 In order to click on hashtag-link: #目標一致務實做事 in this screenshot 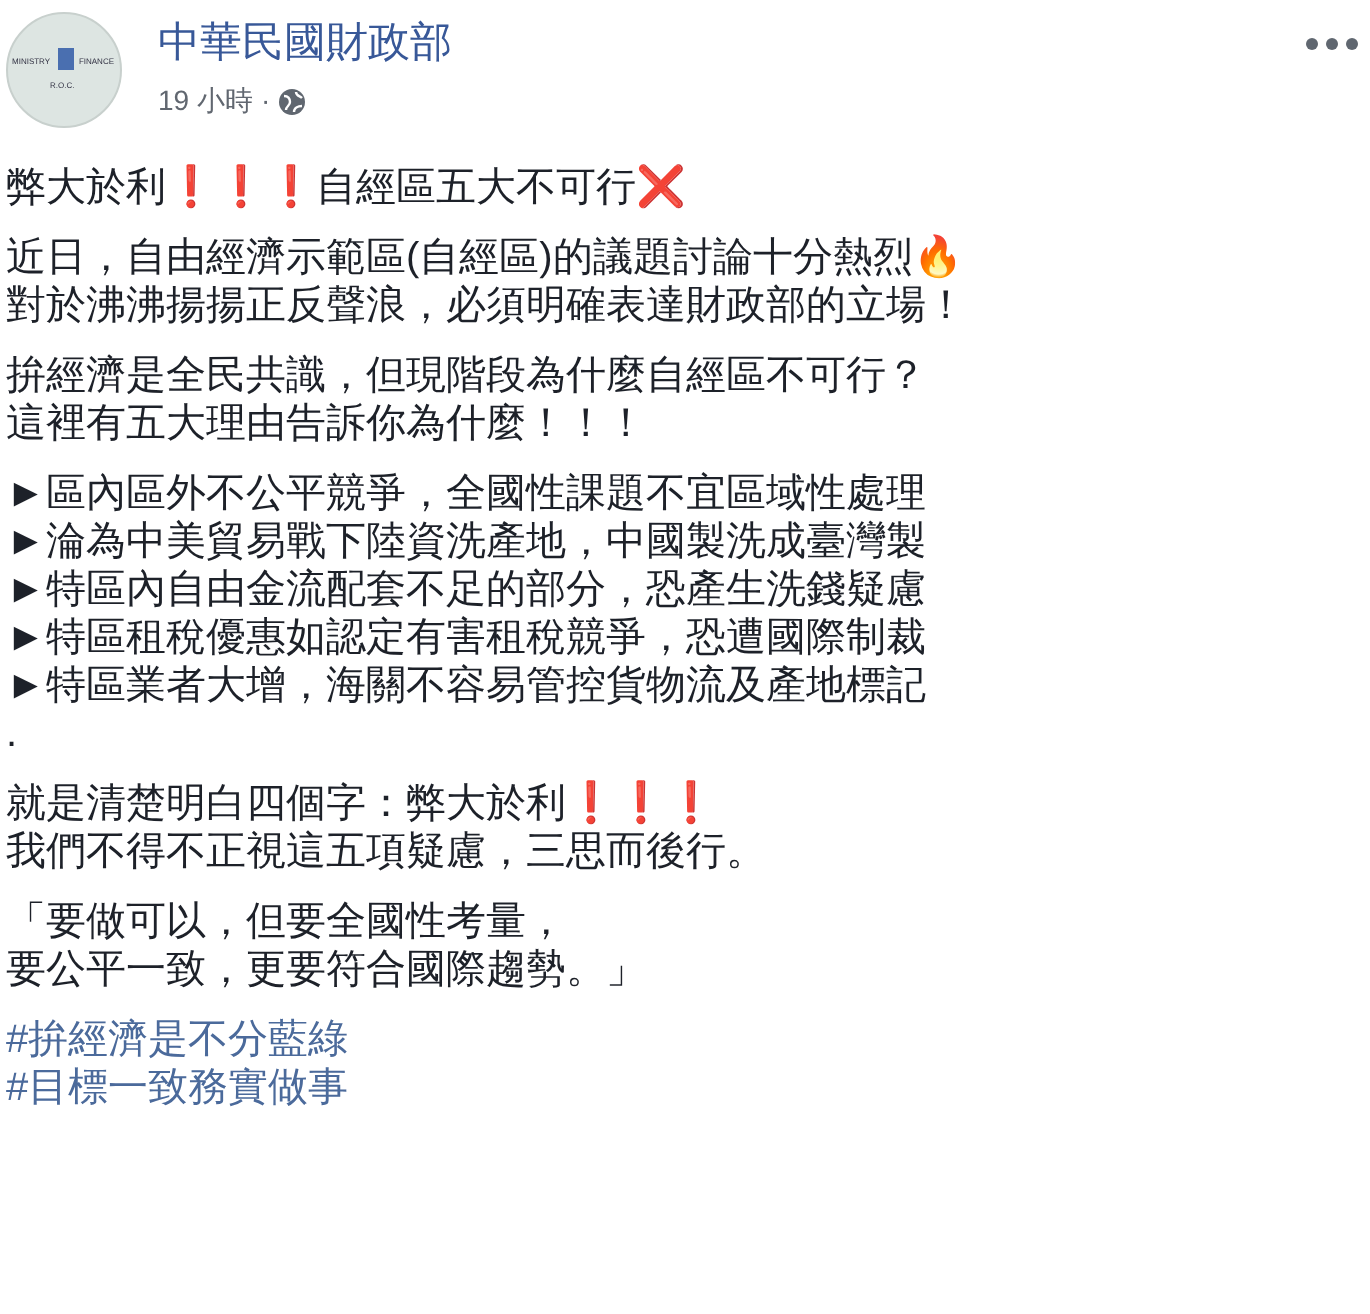, I will do `click(177, 1088)`.